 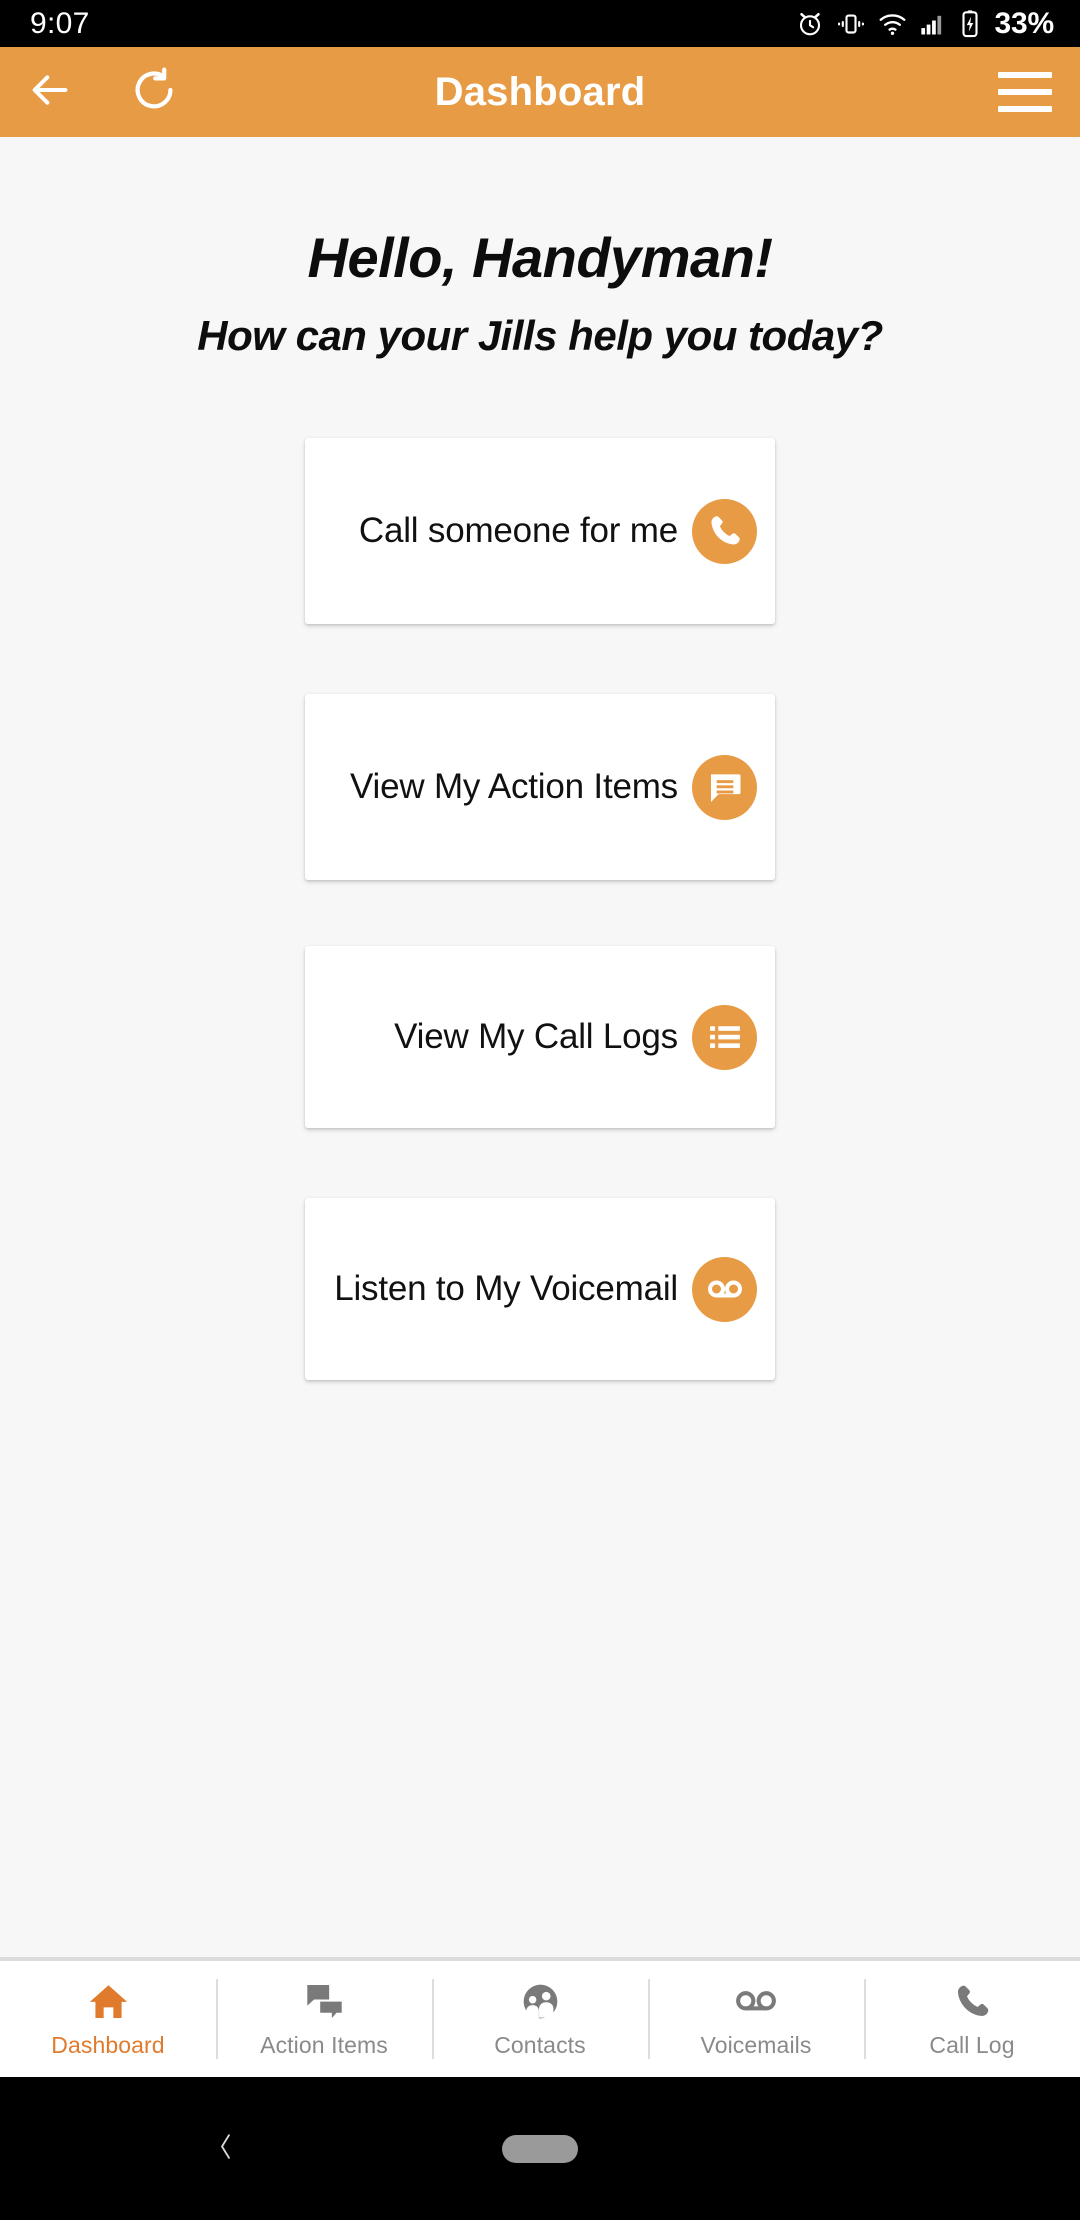 I want to click on status-bar-clock: 9:07, so click(x=60, y=23).